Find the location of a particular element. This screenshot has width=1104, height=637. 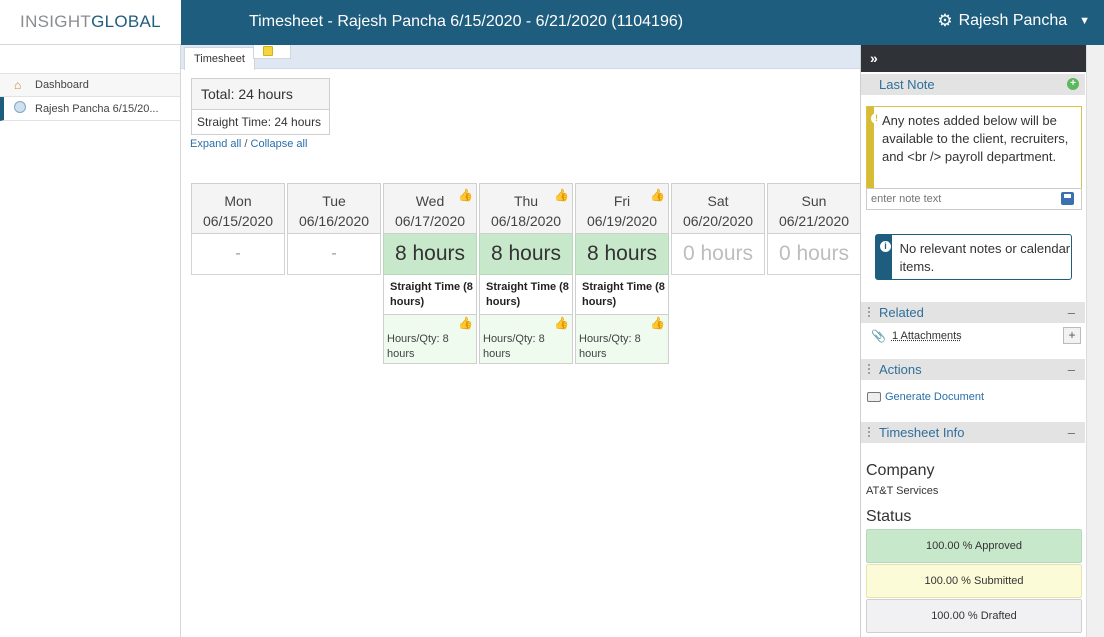

actions-header: Actions – is located at coordinates (973, 369).